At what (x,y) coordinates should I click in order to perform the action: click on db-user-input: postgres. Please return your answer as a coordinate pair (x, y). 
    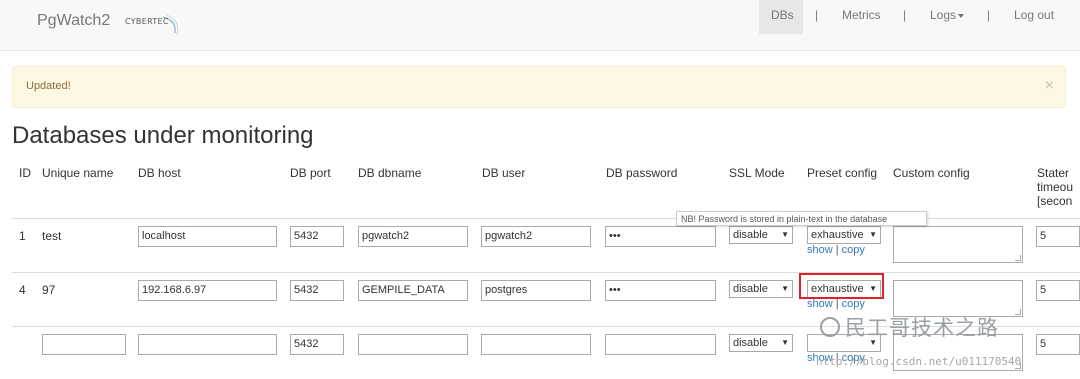
    Looking at the image, I should click on (536, 290).